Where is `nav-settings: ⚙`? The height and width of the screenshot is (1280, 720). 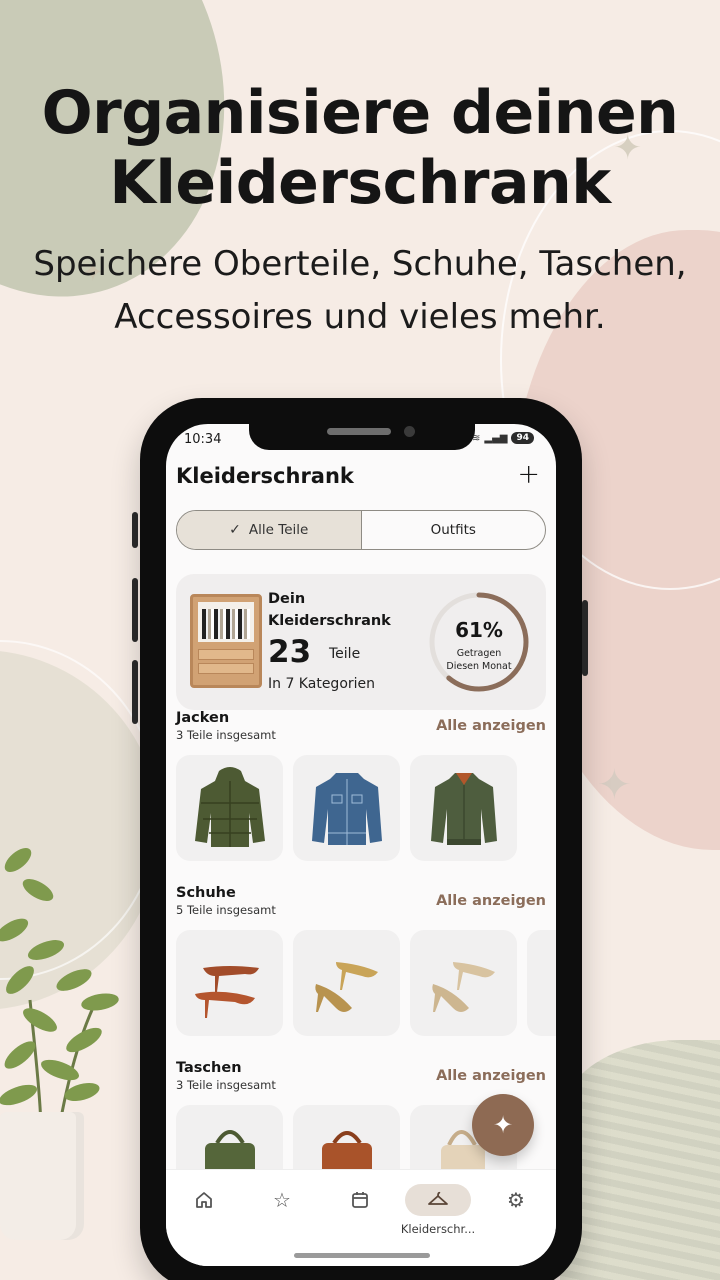 nav-settings: ⚙ is located at coordinates (516, 1214).